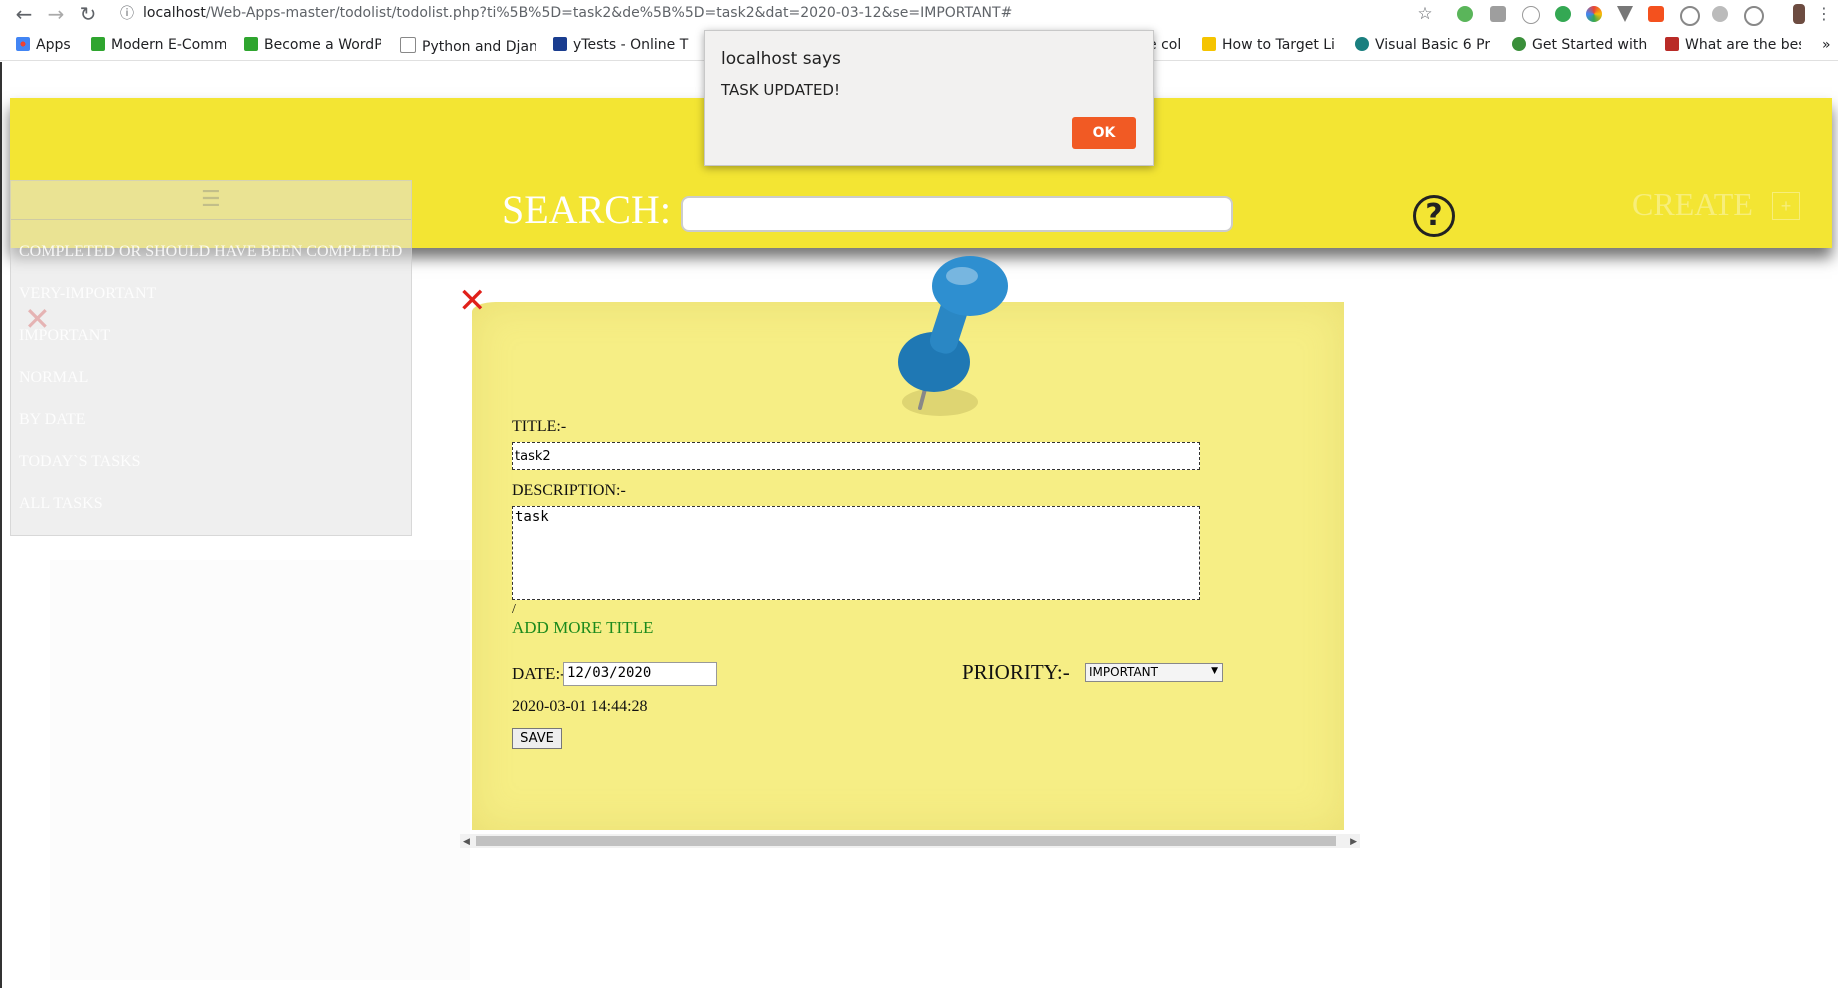 The image size is (1838, 988). What do you see at coordinates (781, 59) in the screenshot?
I see `alert-title: localhost says` at bounding box center [781, 59].